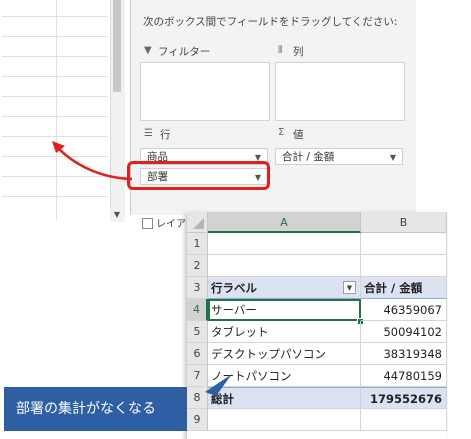 Image resolution: width=471 pixels, height=439 pixels. What do you see at coordinates (404, 354) in the screenshot?
I see `table-cell: 38319348` at bounding box center [404, 354].